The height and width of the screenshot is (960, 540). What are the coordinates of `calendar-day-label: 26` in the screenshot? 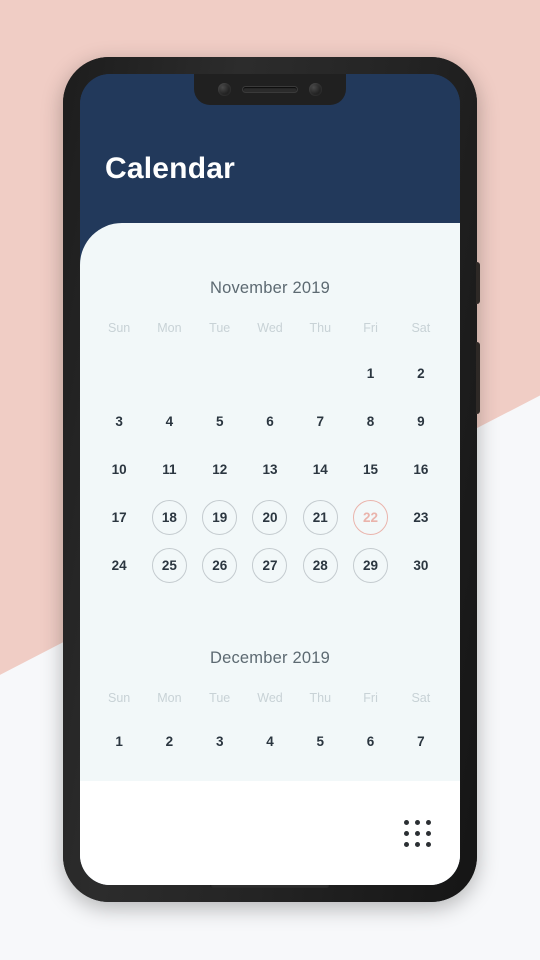 It's located at (220, 565).